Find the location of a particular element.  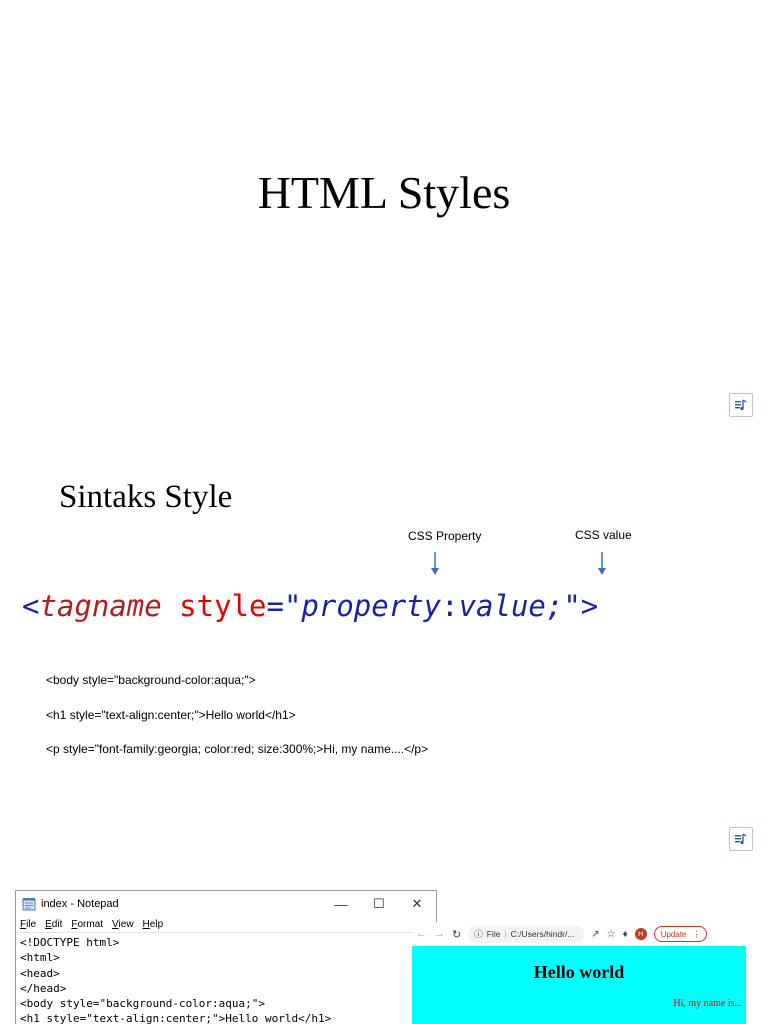

back-icon: ← is located at coordinates (421, 934).